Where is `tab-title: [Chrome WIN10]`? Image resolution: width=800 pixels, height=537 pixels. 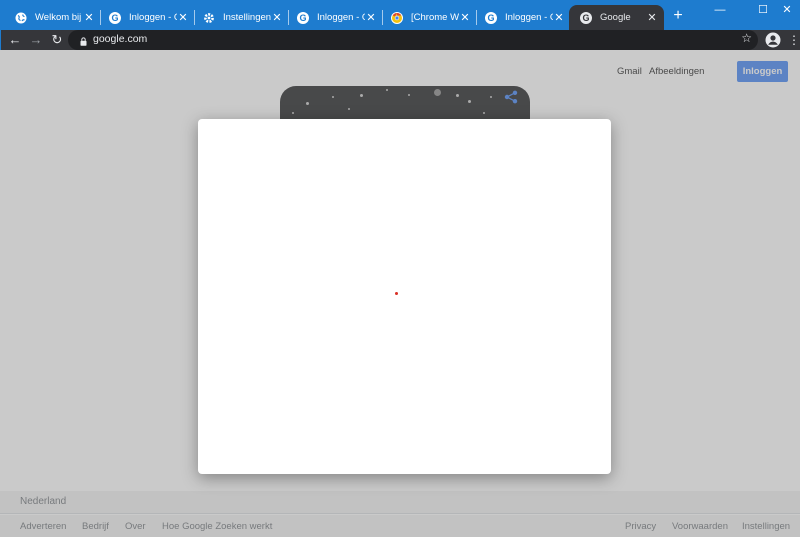
tab-title: [Chrome WIN10] is located at coordinates (435, 17).